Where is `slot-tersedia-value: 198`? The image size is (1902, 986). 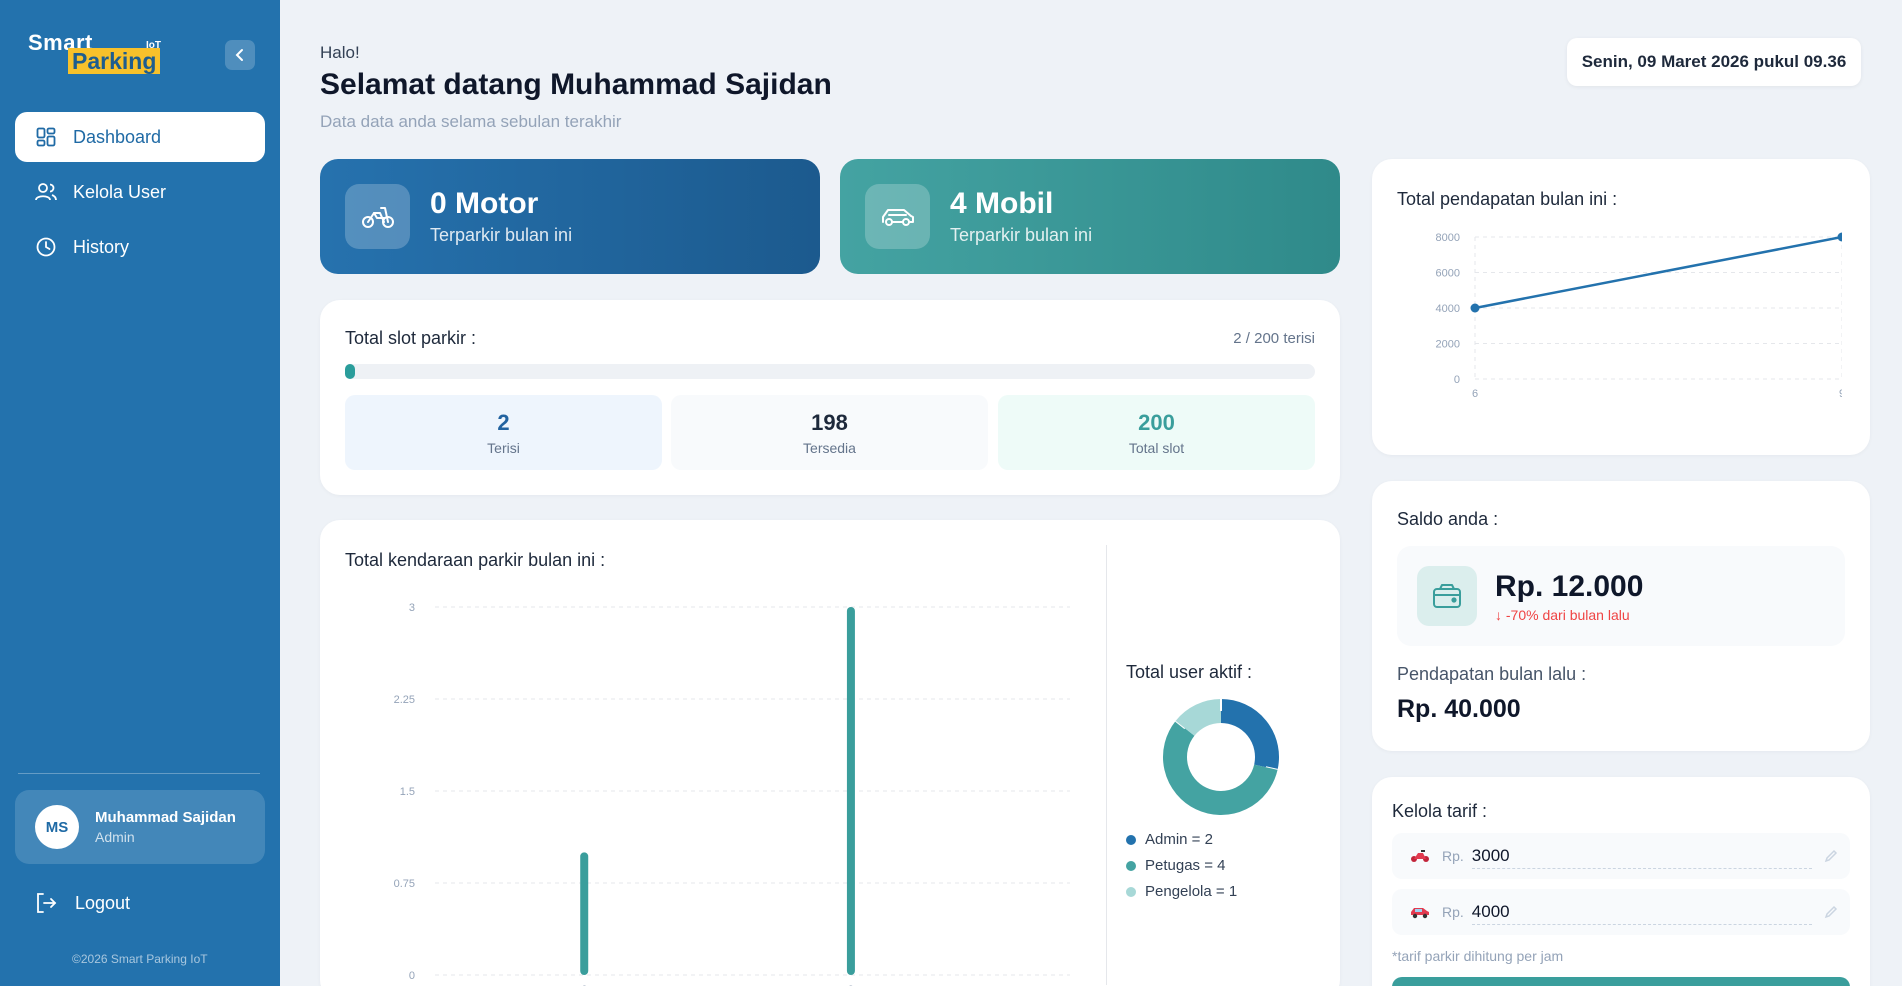
slot-tersedia-value: 198 is located at coordinates (829, 422).